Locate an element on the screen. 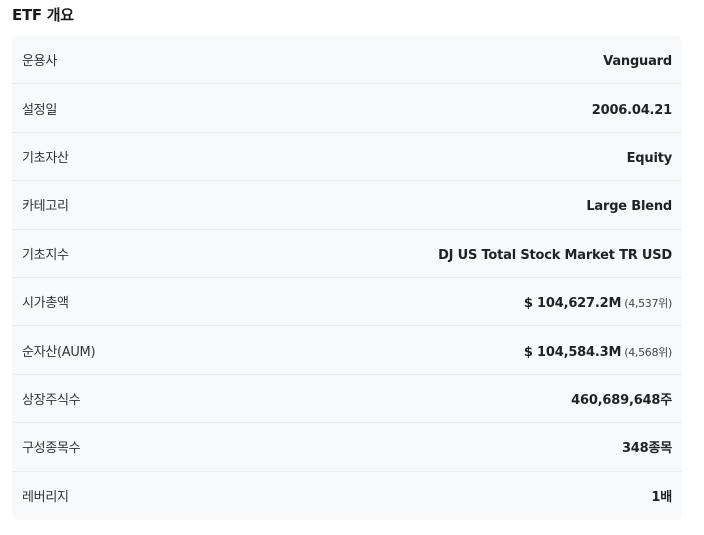 The width and height of the screenshot is (704, 535). row-value-group: Large Blend is located at coordinates (629, 204).